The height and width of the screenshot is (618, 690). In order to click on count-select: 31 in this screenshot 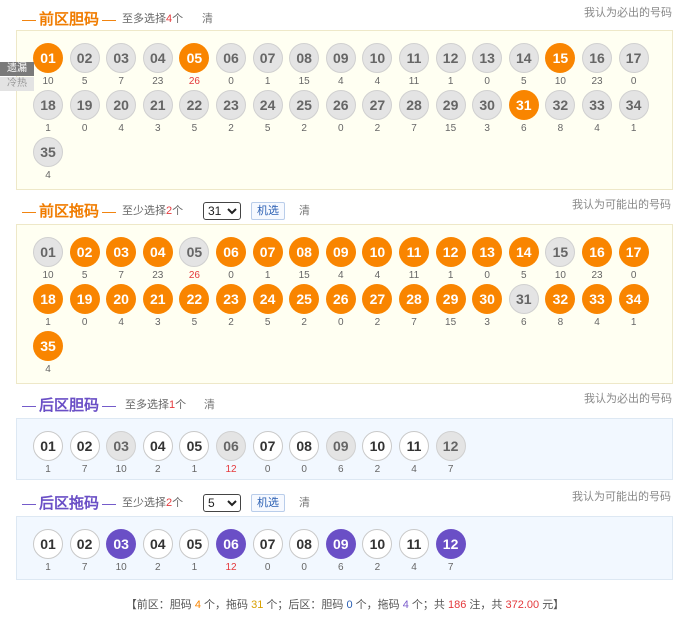, I will do `click(222, 211)`.